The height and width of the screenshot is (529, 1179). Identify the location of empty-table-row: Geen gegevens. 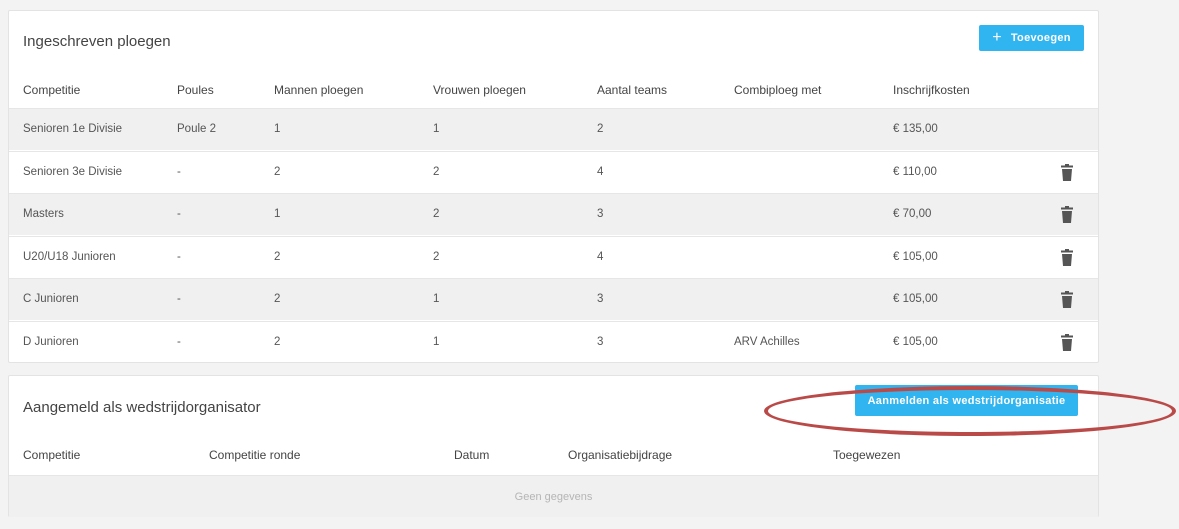
(553, 496).